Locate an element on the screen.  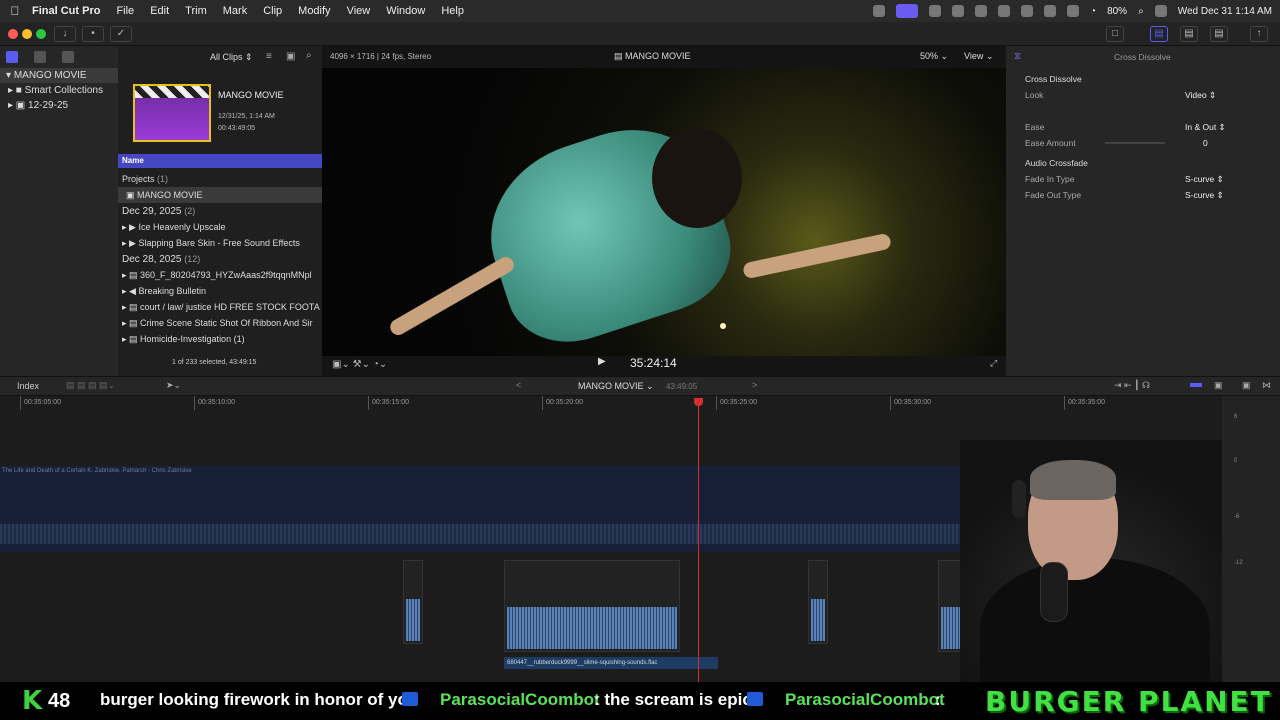
wifi-icon: ◔ is located at coordinates (1093, 11).